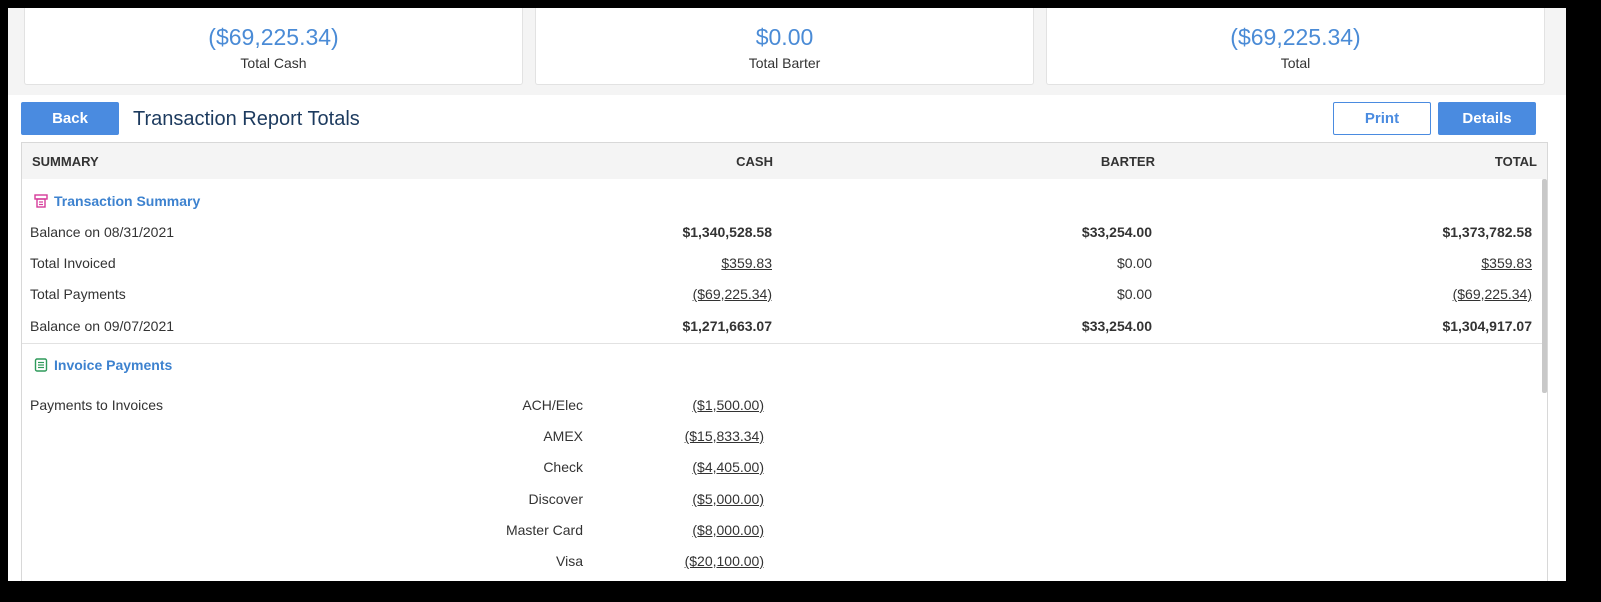 The width and height of the screenshot is (1601, 602). What do you see at coordinates (784, 63) in the screenshot?
I see `total-barter-label: Total Barter` at bounding box center [784, 63].